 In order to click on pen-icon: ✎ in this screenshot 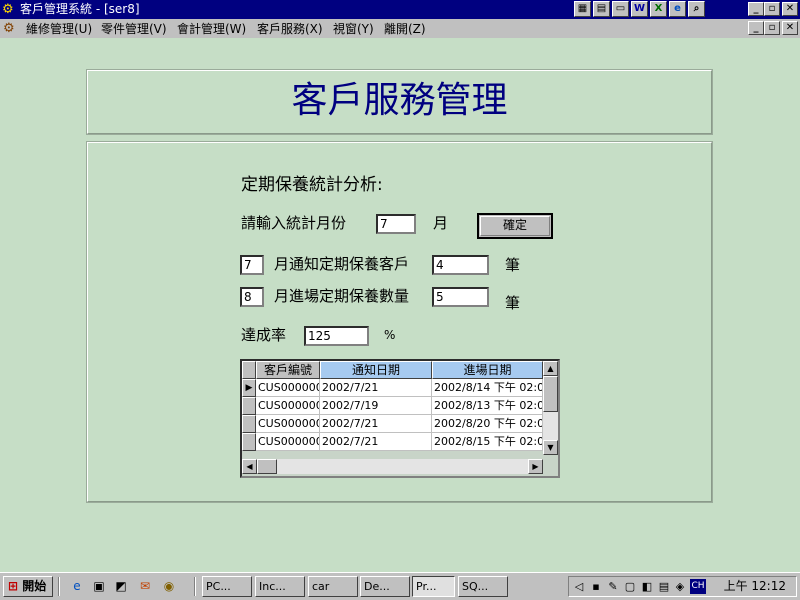, I will do `click(613, 586)`.